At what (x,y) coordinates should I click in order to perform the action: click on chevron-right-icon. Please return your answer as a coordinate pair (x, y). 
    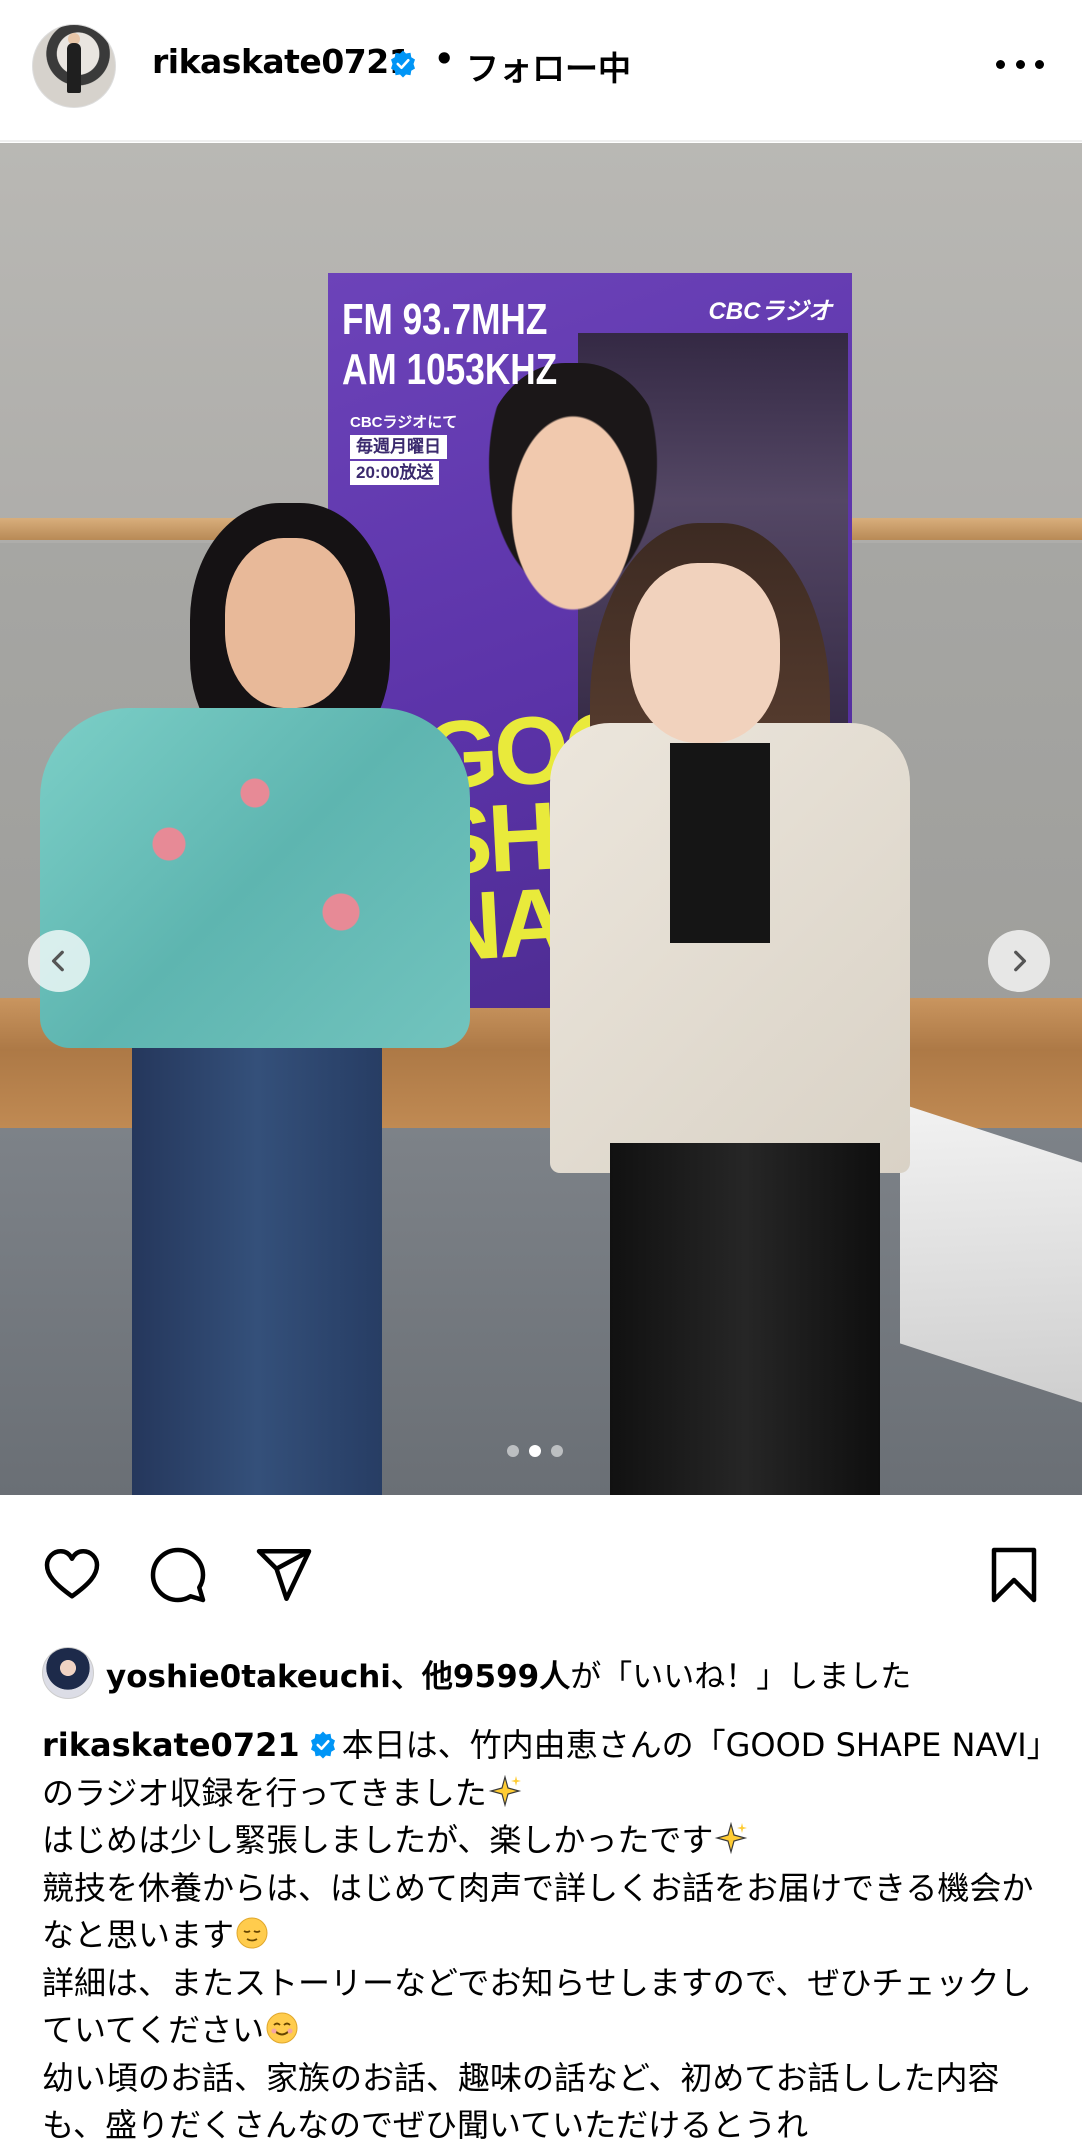
    Looking at the image, I should click on (1020, 961).